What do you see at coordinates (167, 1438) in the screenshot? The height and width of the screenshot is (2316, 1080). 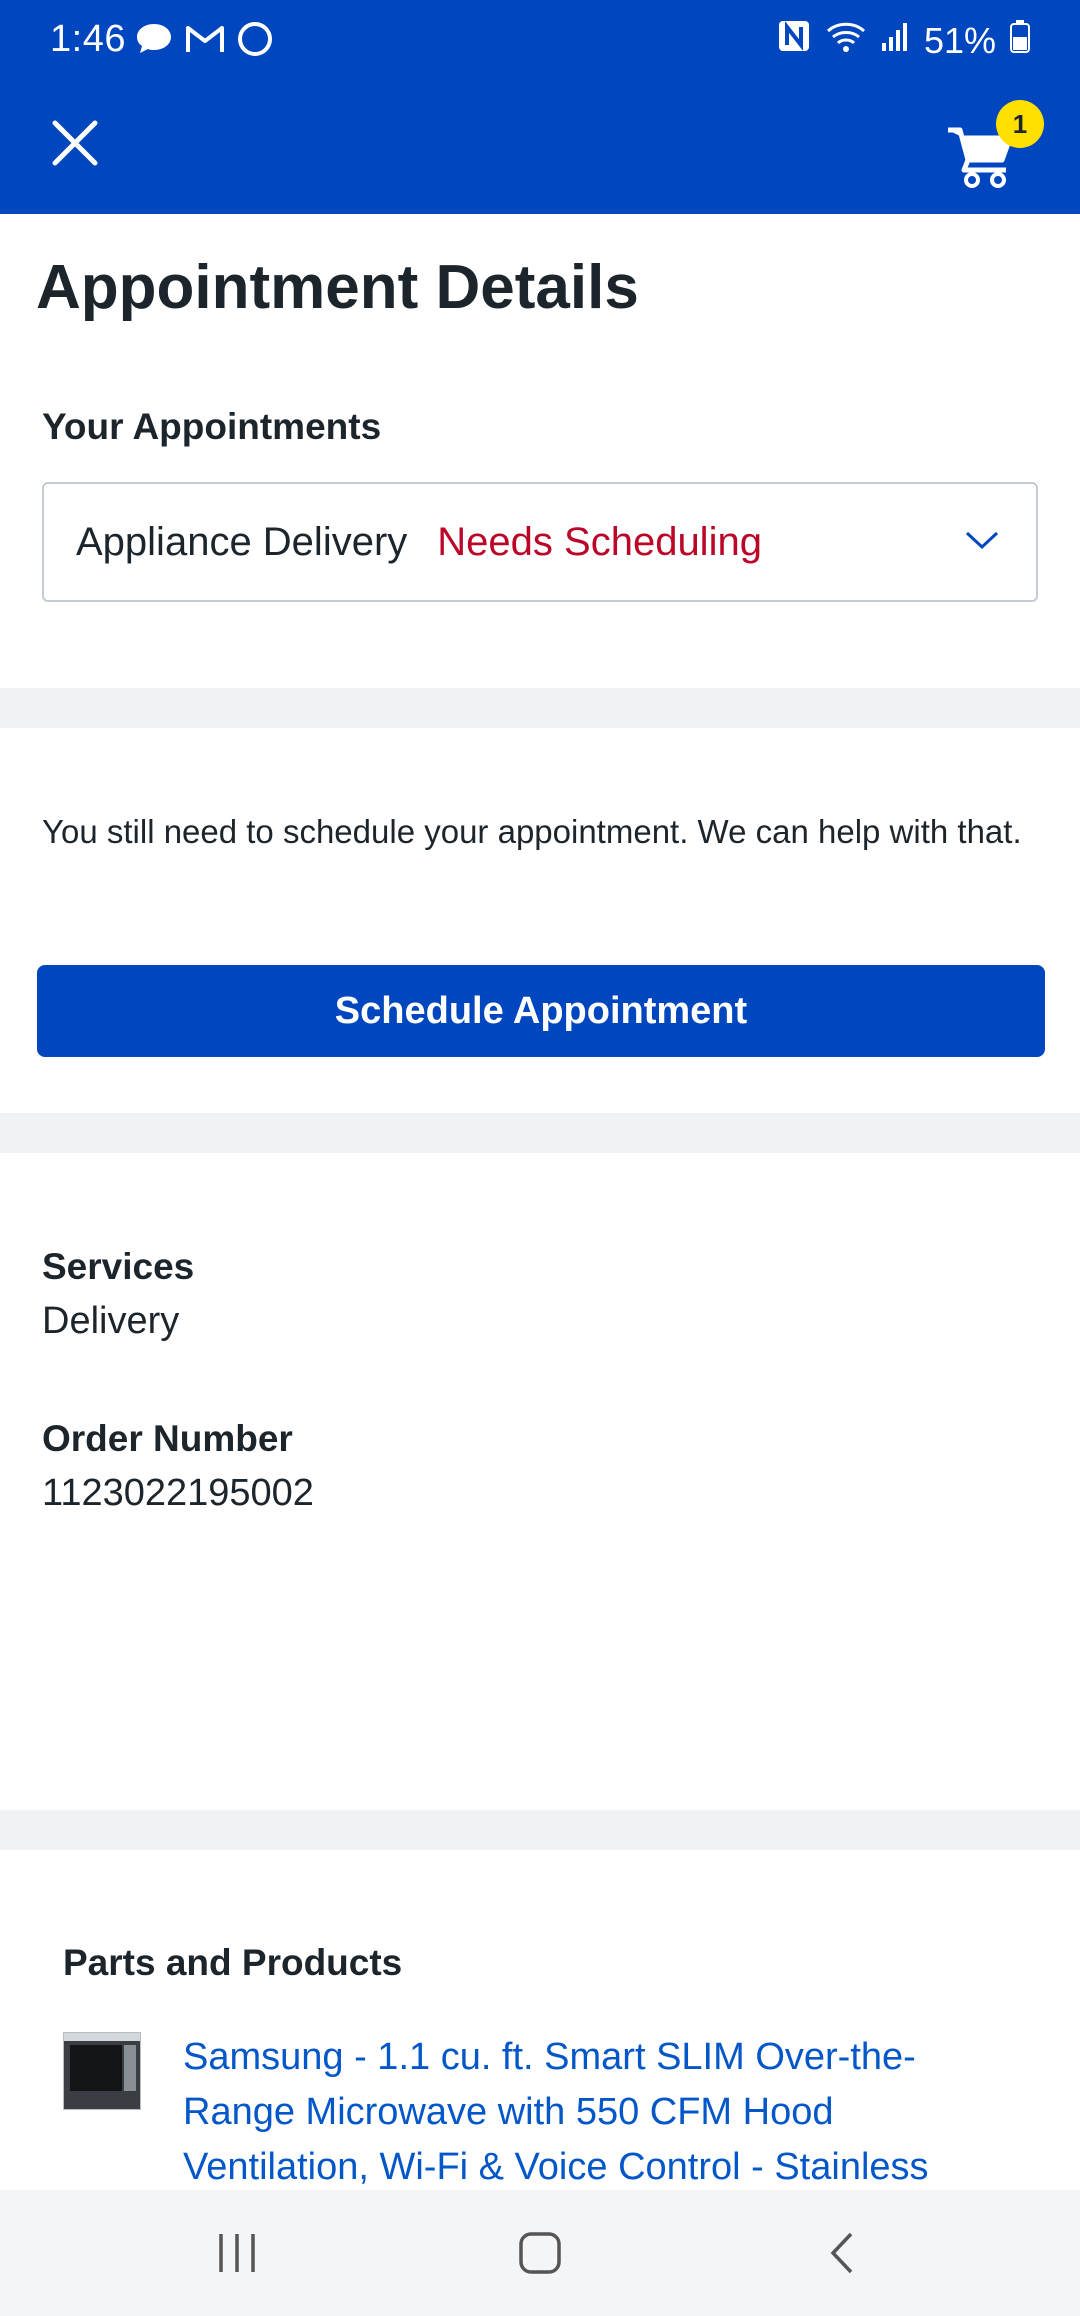 I see `order-number-label: Order Number` at bounding box center [167, 1438].